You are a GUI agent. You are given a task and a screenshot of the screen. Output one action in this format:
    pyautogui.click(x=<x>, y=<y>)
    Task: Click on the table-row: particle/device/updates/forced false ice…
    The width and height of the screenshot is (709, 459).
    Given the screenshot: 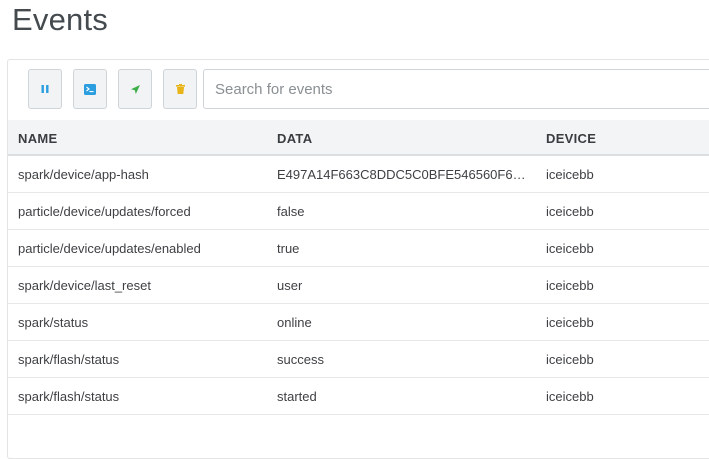 What is the action you would take?
    pyautogui.click(x=358, y=211)
    